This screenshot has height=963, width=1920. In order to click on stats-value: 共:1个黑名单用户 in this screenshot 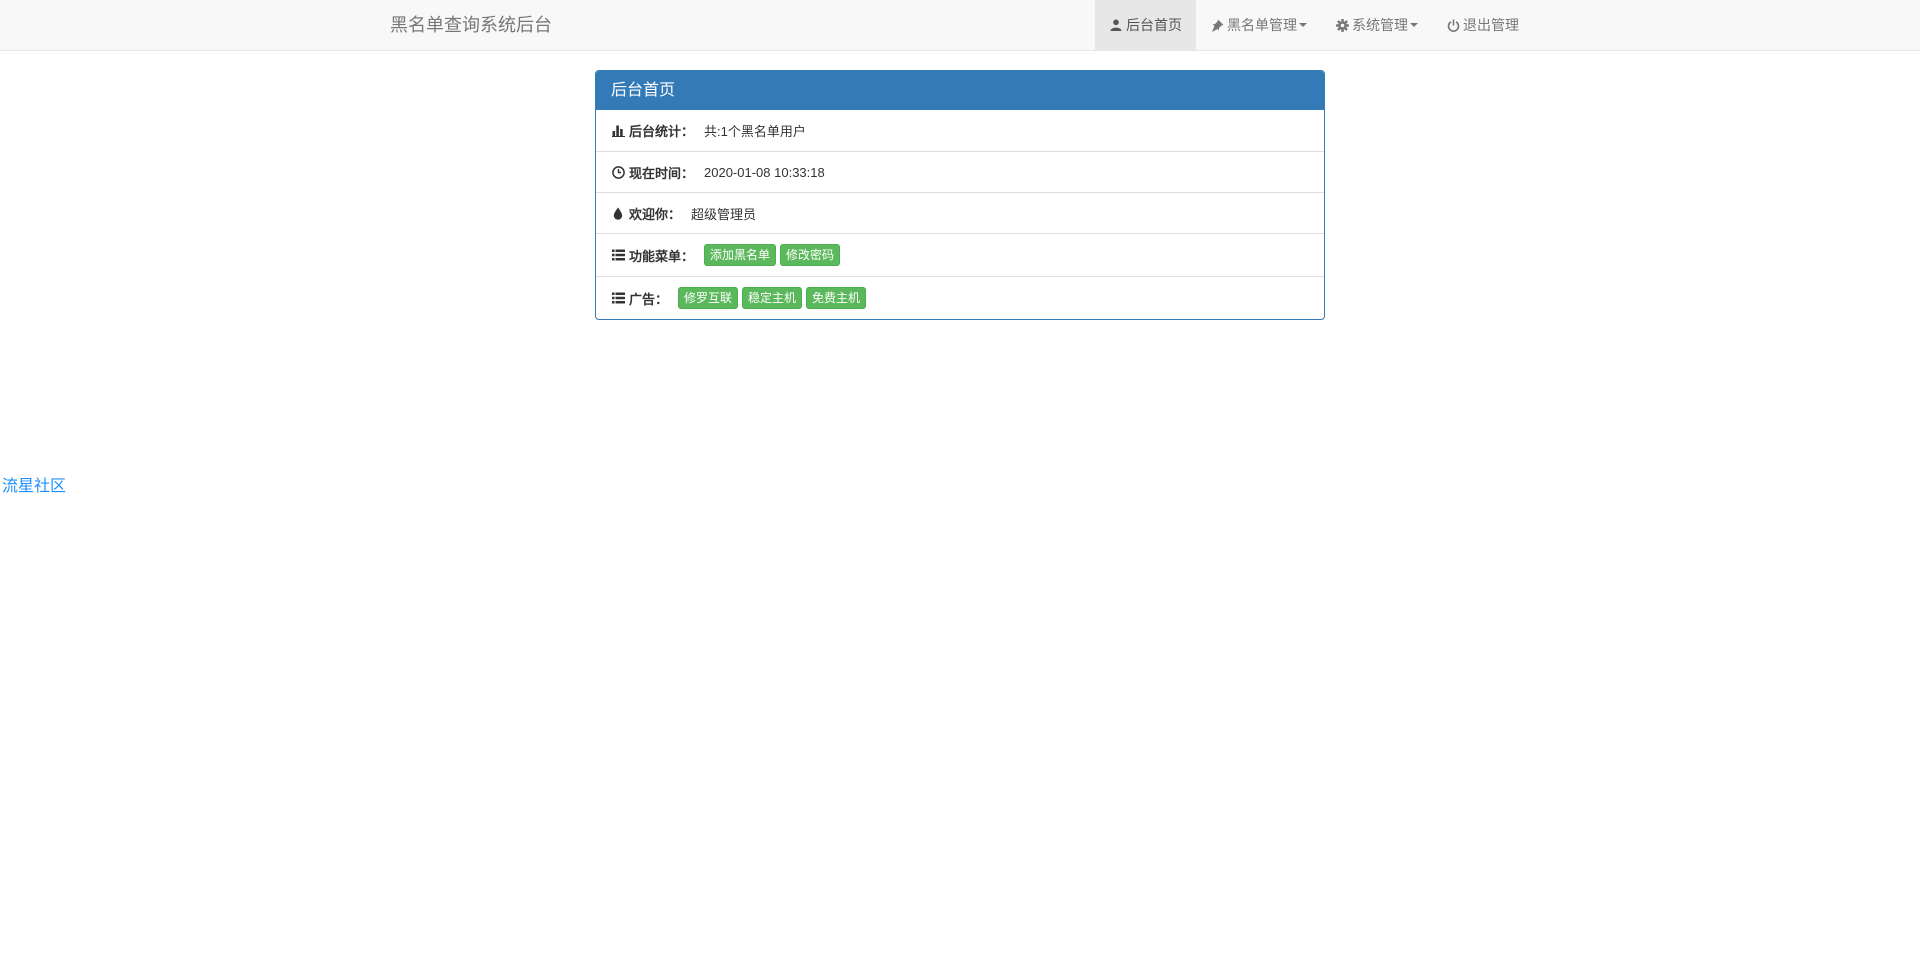, I will do `click(755, 131)`.